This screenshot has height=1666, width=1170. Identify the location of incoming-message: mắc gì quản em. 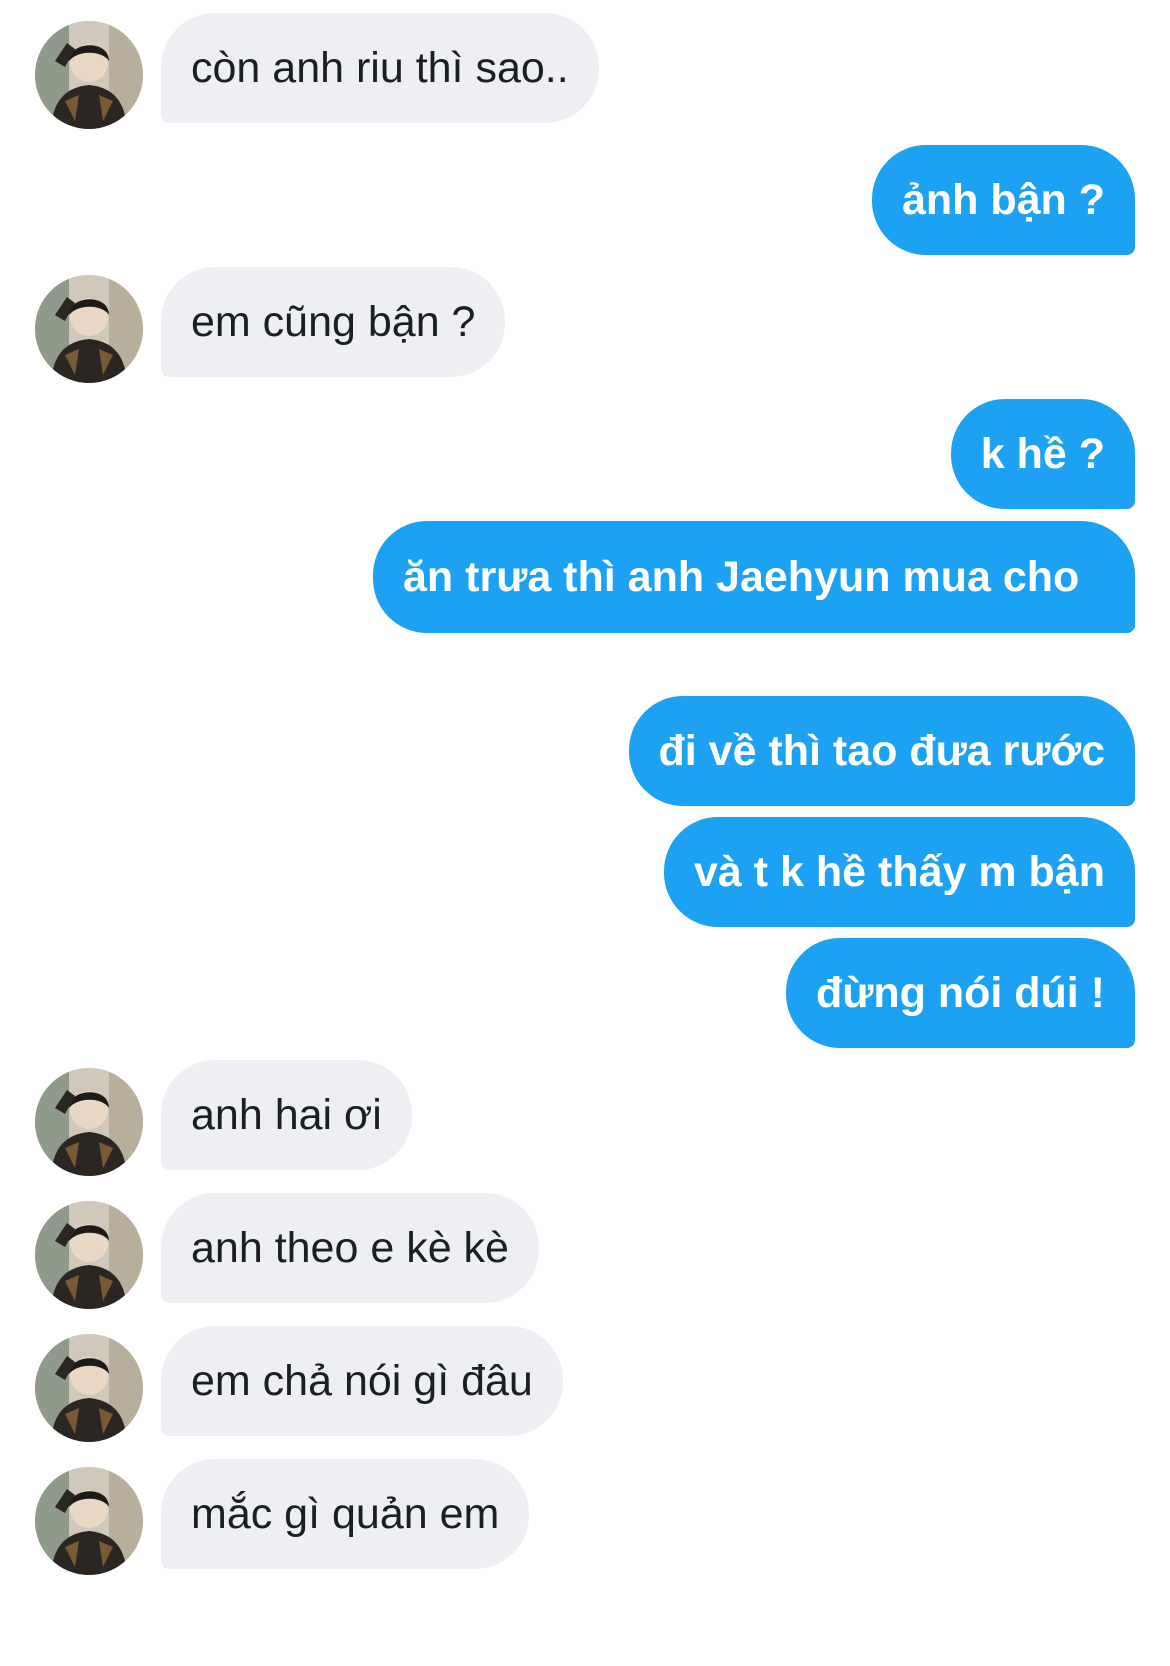
(345, 1514).